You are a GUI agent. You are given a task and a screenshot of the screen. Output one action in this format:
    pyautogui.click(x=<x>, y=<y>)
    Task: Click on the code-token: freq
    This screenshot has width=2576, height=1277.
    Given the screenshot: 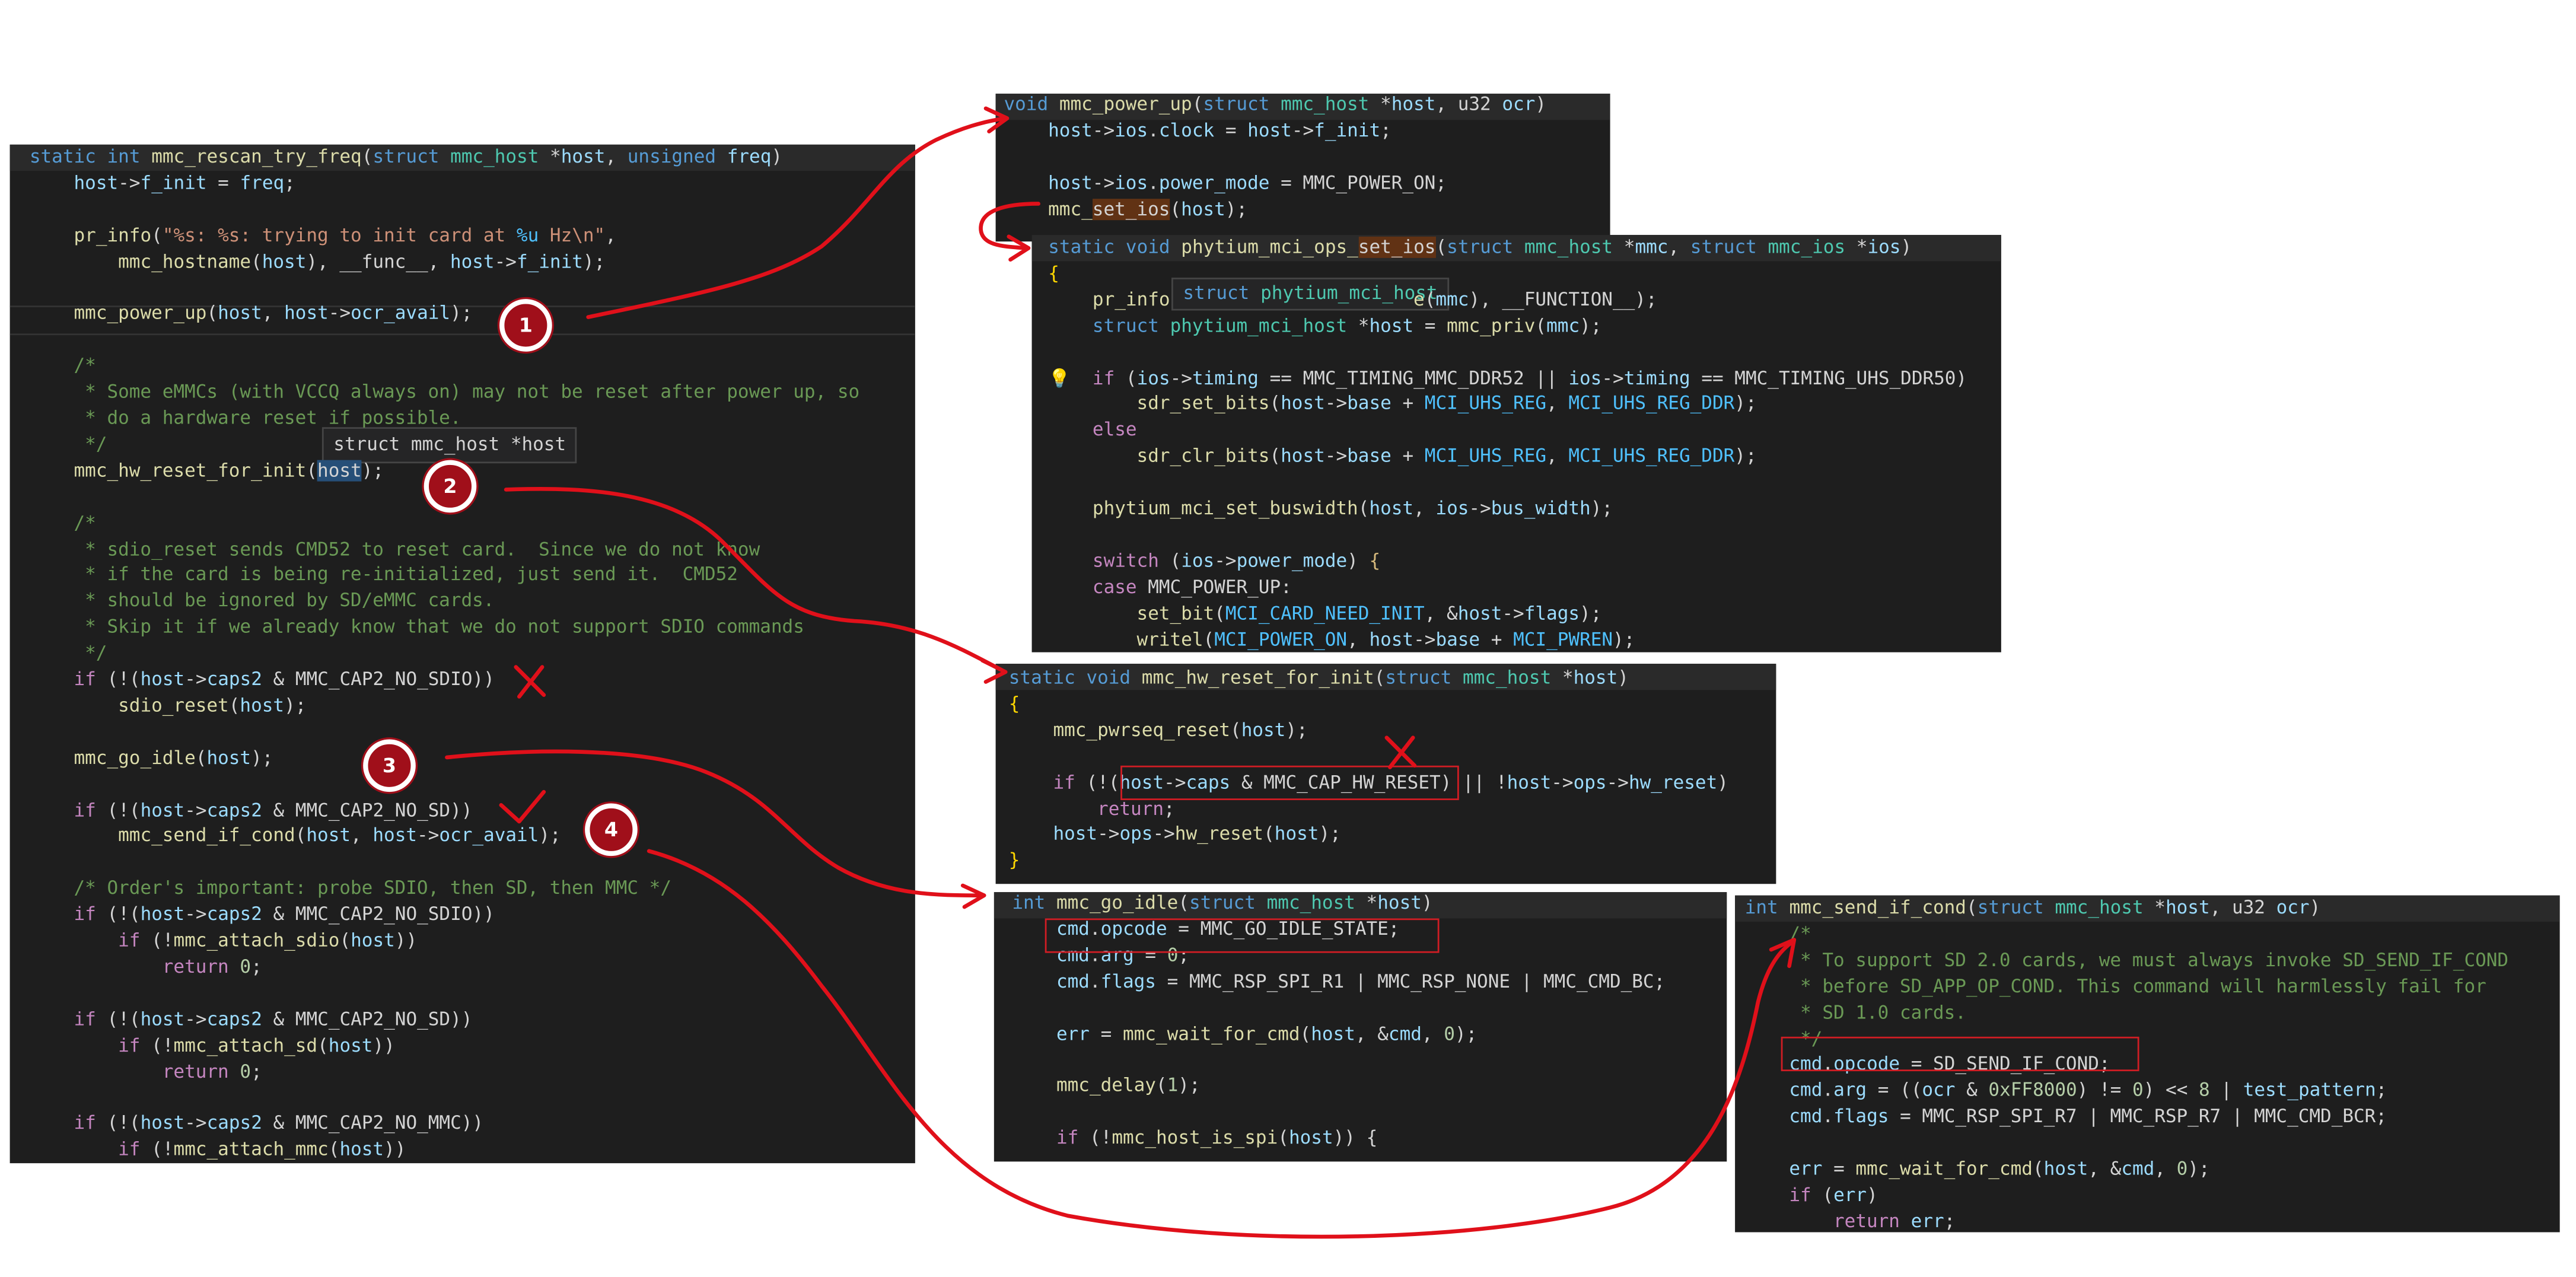 What is the action you would take?
    pyautogui.click(x=262, y=183)
    